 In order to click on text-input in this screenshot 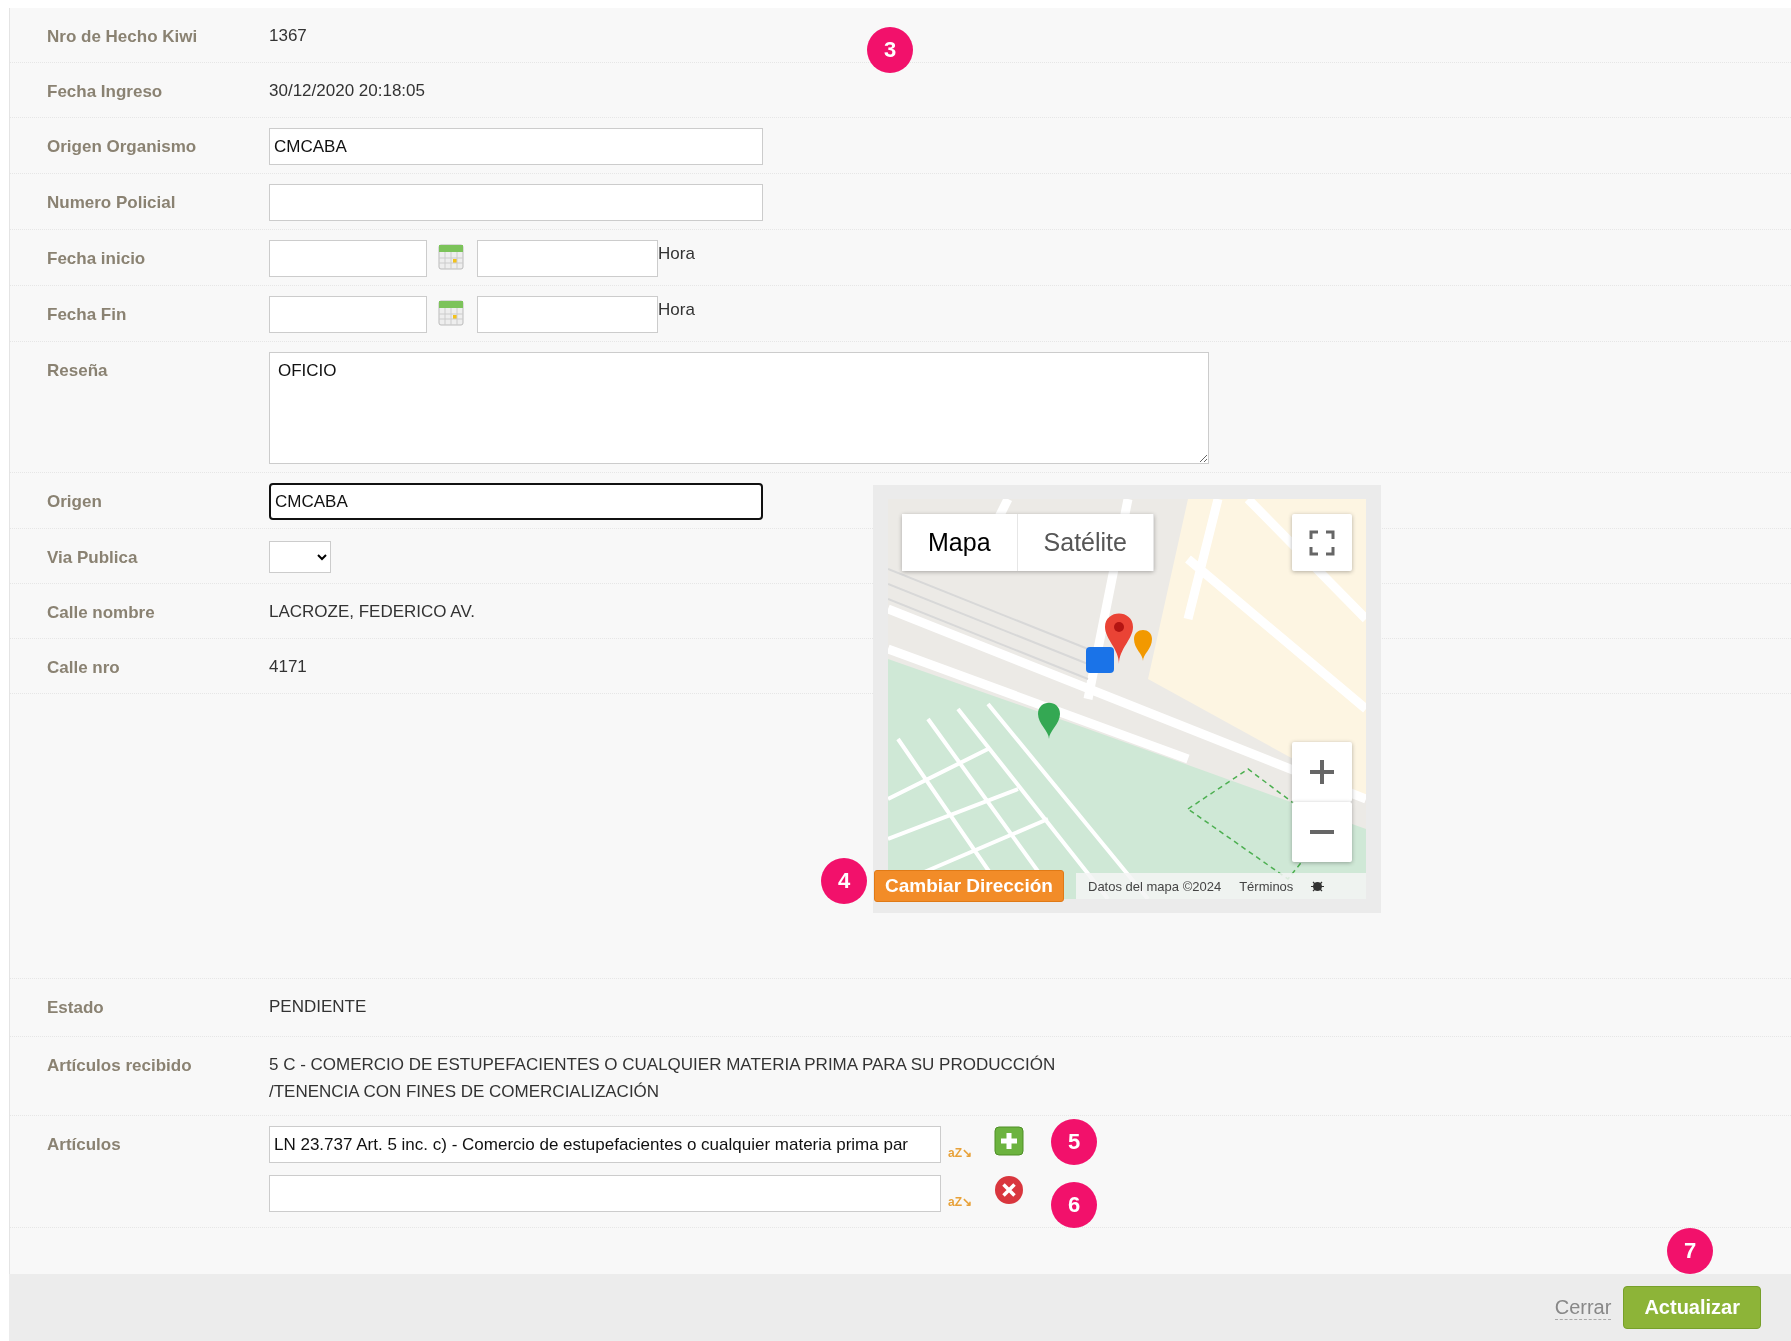, I will do `click(516, 202)`.